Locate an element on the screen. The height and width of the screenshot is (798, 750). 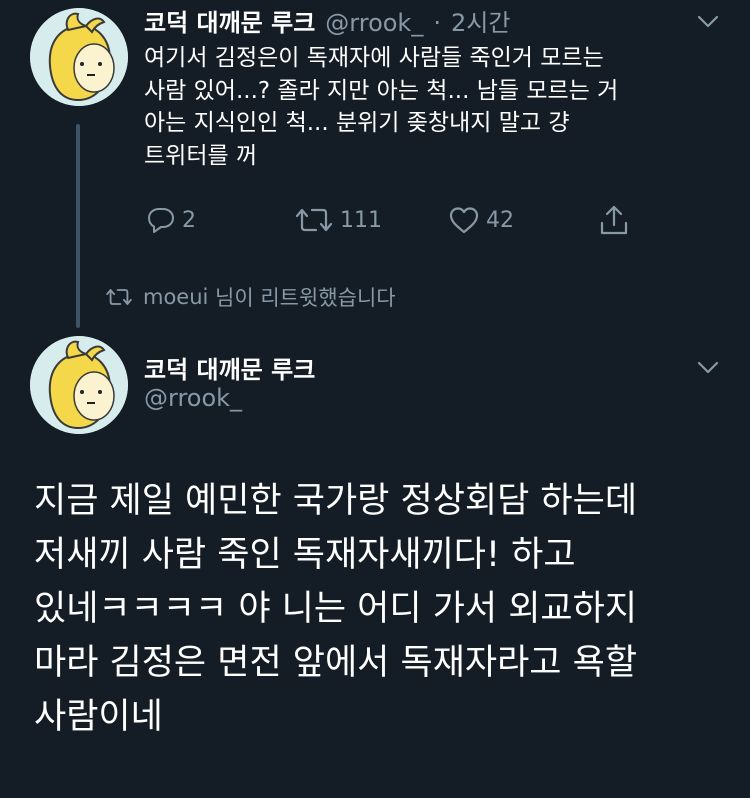
share-button is located at coordinates (617, 220).